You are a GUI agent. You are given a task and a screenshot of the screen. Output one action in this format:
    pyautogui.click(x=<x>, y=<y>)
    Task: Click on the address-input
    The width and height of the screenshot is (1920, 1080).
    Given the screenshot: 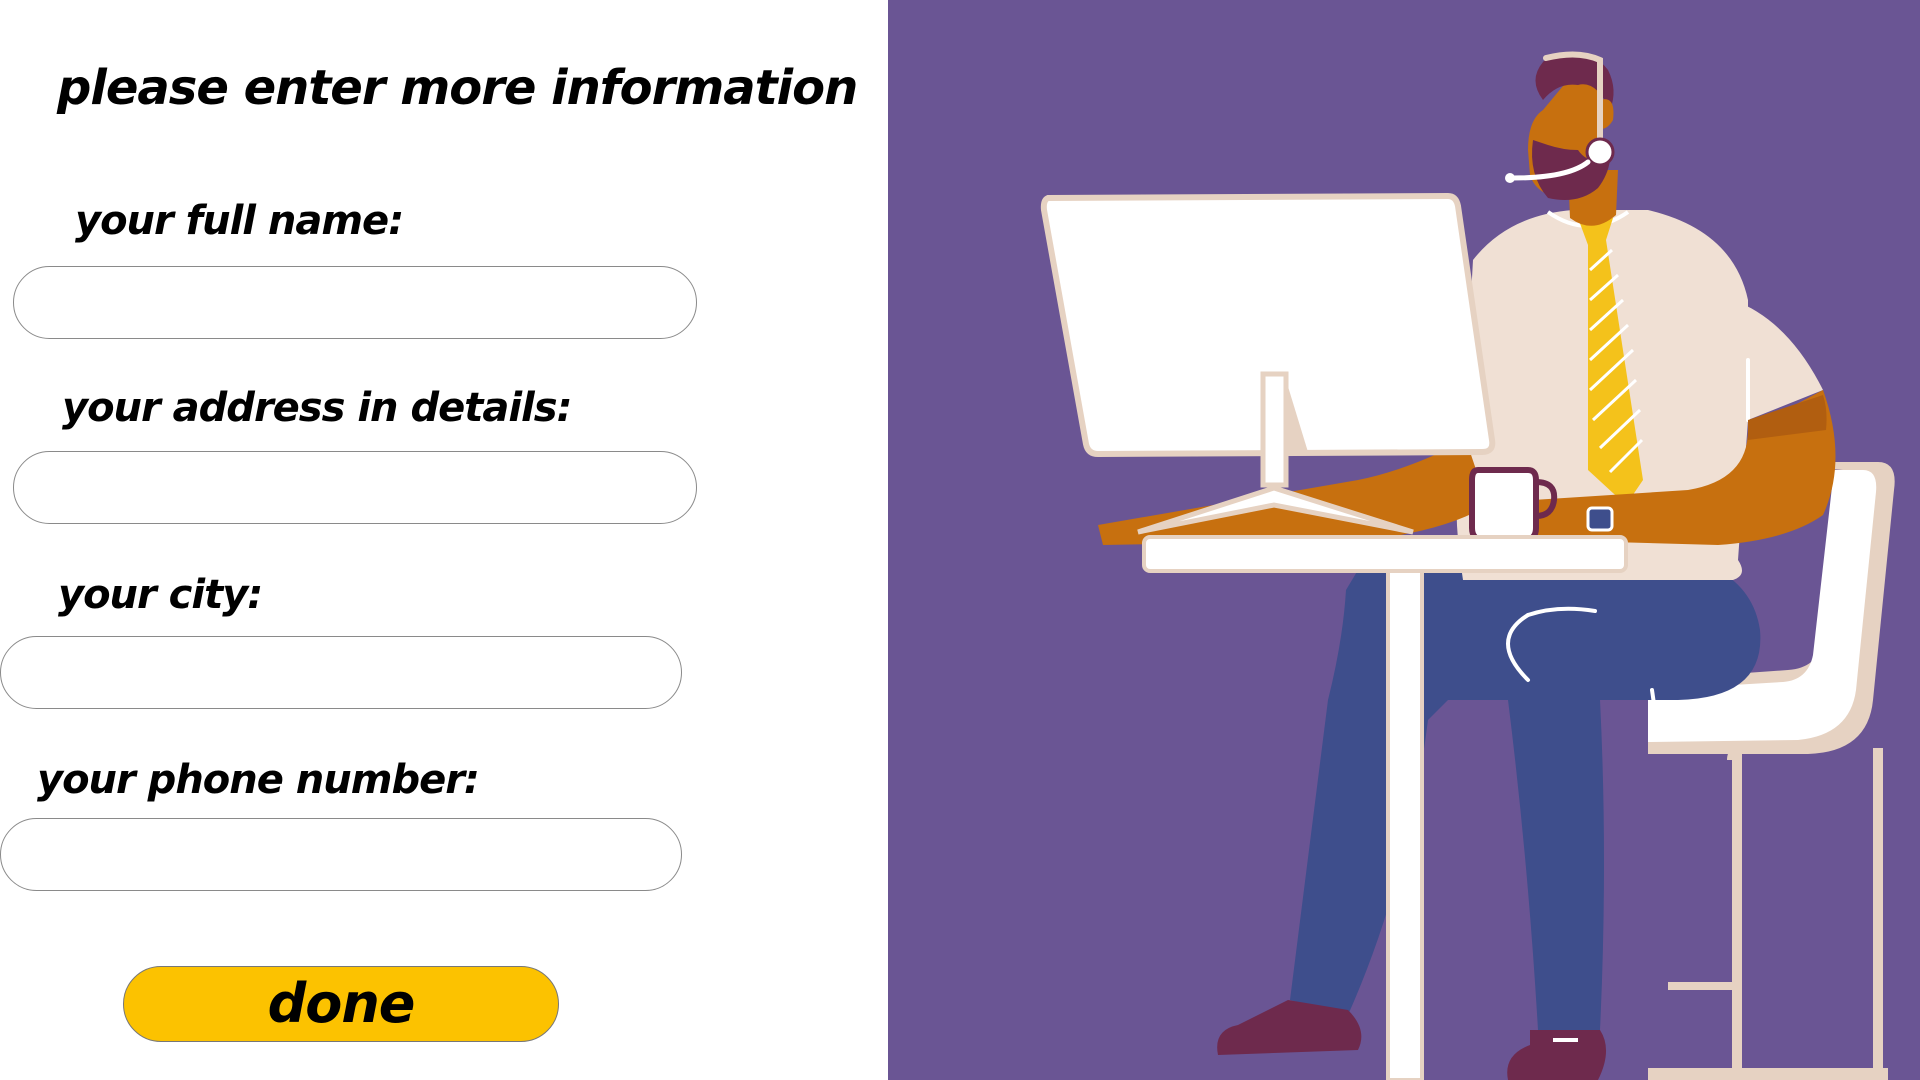 What is the action you would take?
    pyautogui.click(x=355, y=487)
    